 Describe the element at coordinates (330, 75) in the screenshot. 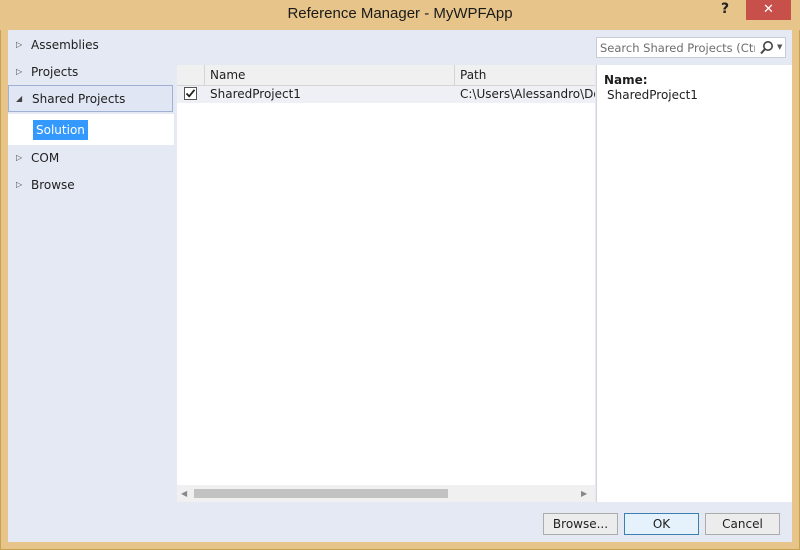

I see `column-header-name: Name` at that location.